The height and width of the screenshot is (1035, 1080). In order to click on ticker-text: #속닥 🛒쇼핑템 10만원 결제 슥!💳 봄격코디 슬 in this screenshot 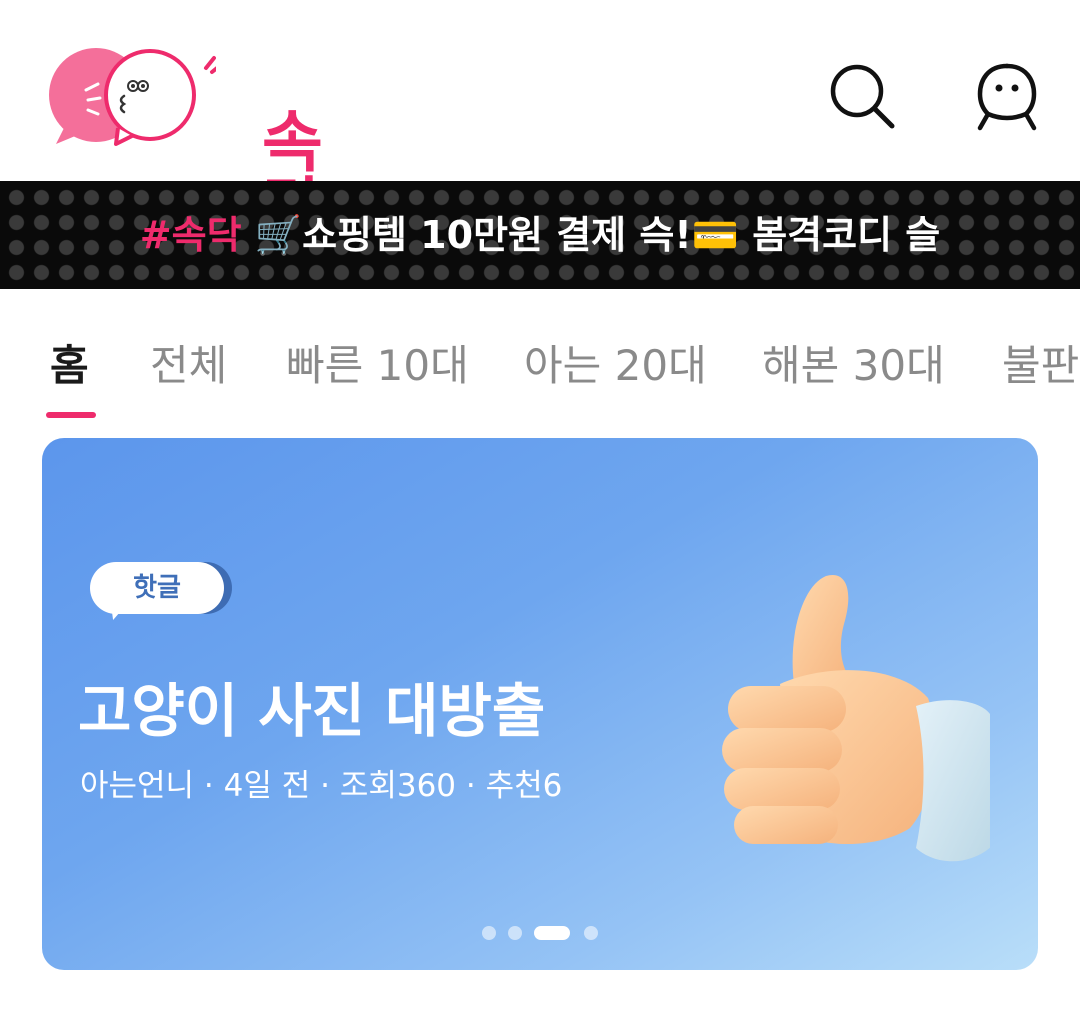, I will do `click(540, 235)`.